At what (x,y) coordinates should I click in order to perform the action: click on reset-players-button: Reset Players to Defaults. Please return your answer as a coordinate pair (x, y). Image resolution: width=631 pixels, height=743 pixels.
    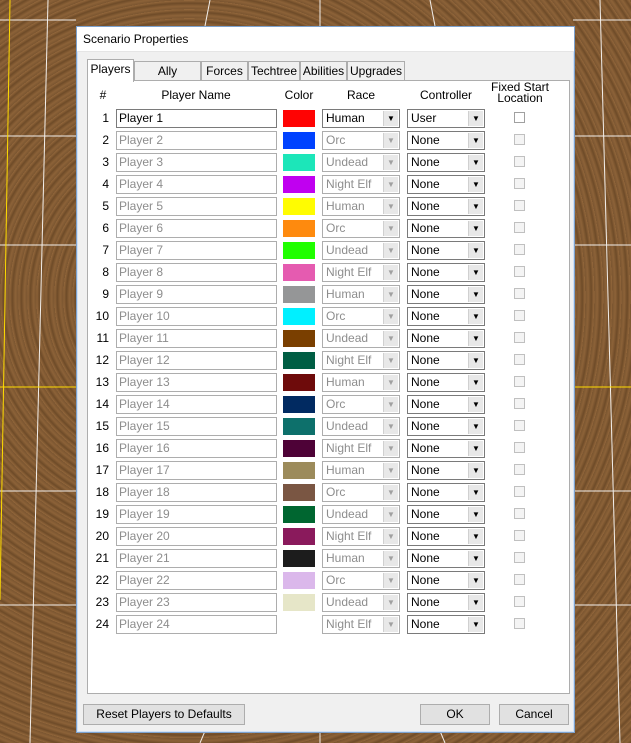
    Looking at the image, I should click on (164, 714).